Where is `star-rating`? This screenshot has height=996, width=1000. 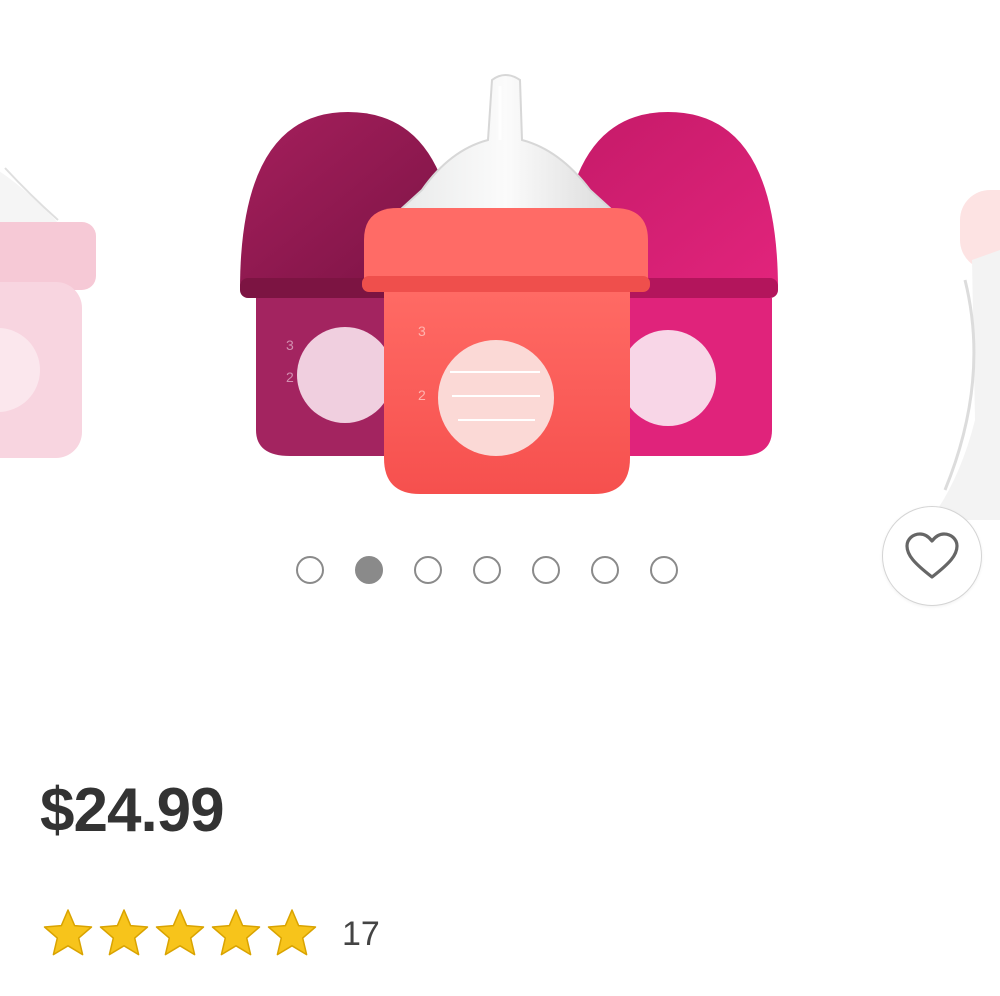 star-rating is located at coordinates (180, 934).